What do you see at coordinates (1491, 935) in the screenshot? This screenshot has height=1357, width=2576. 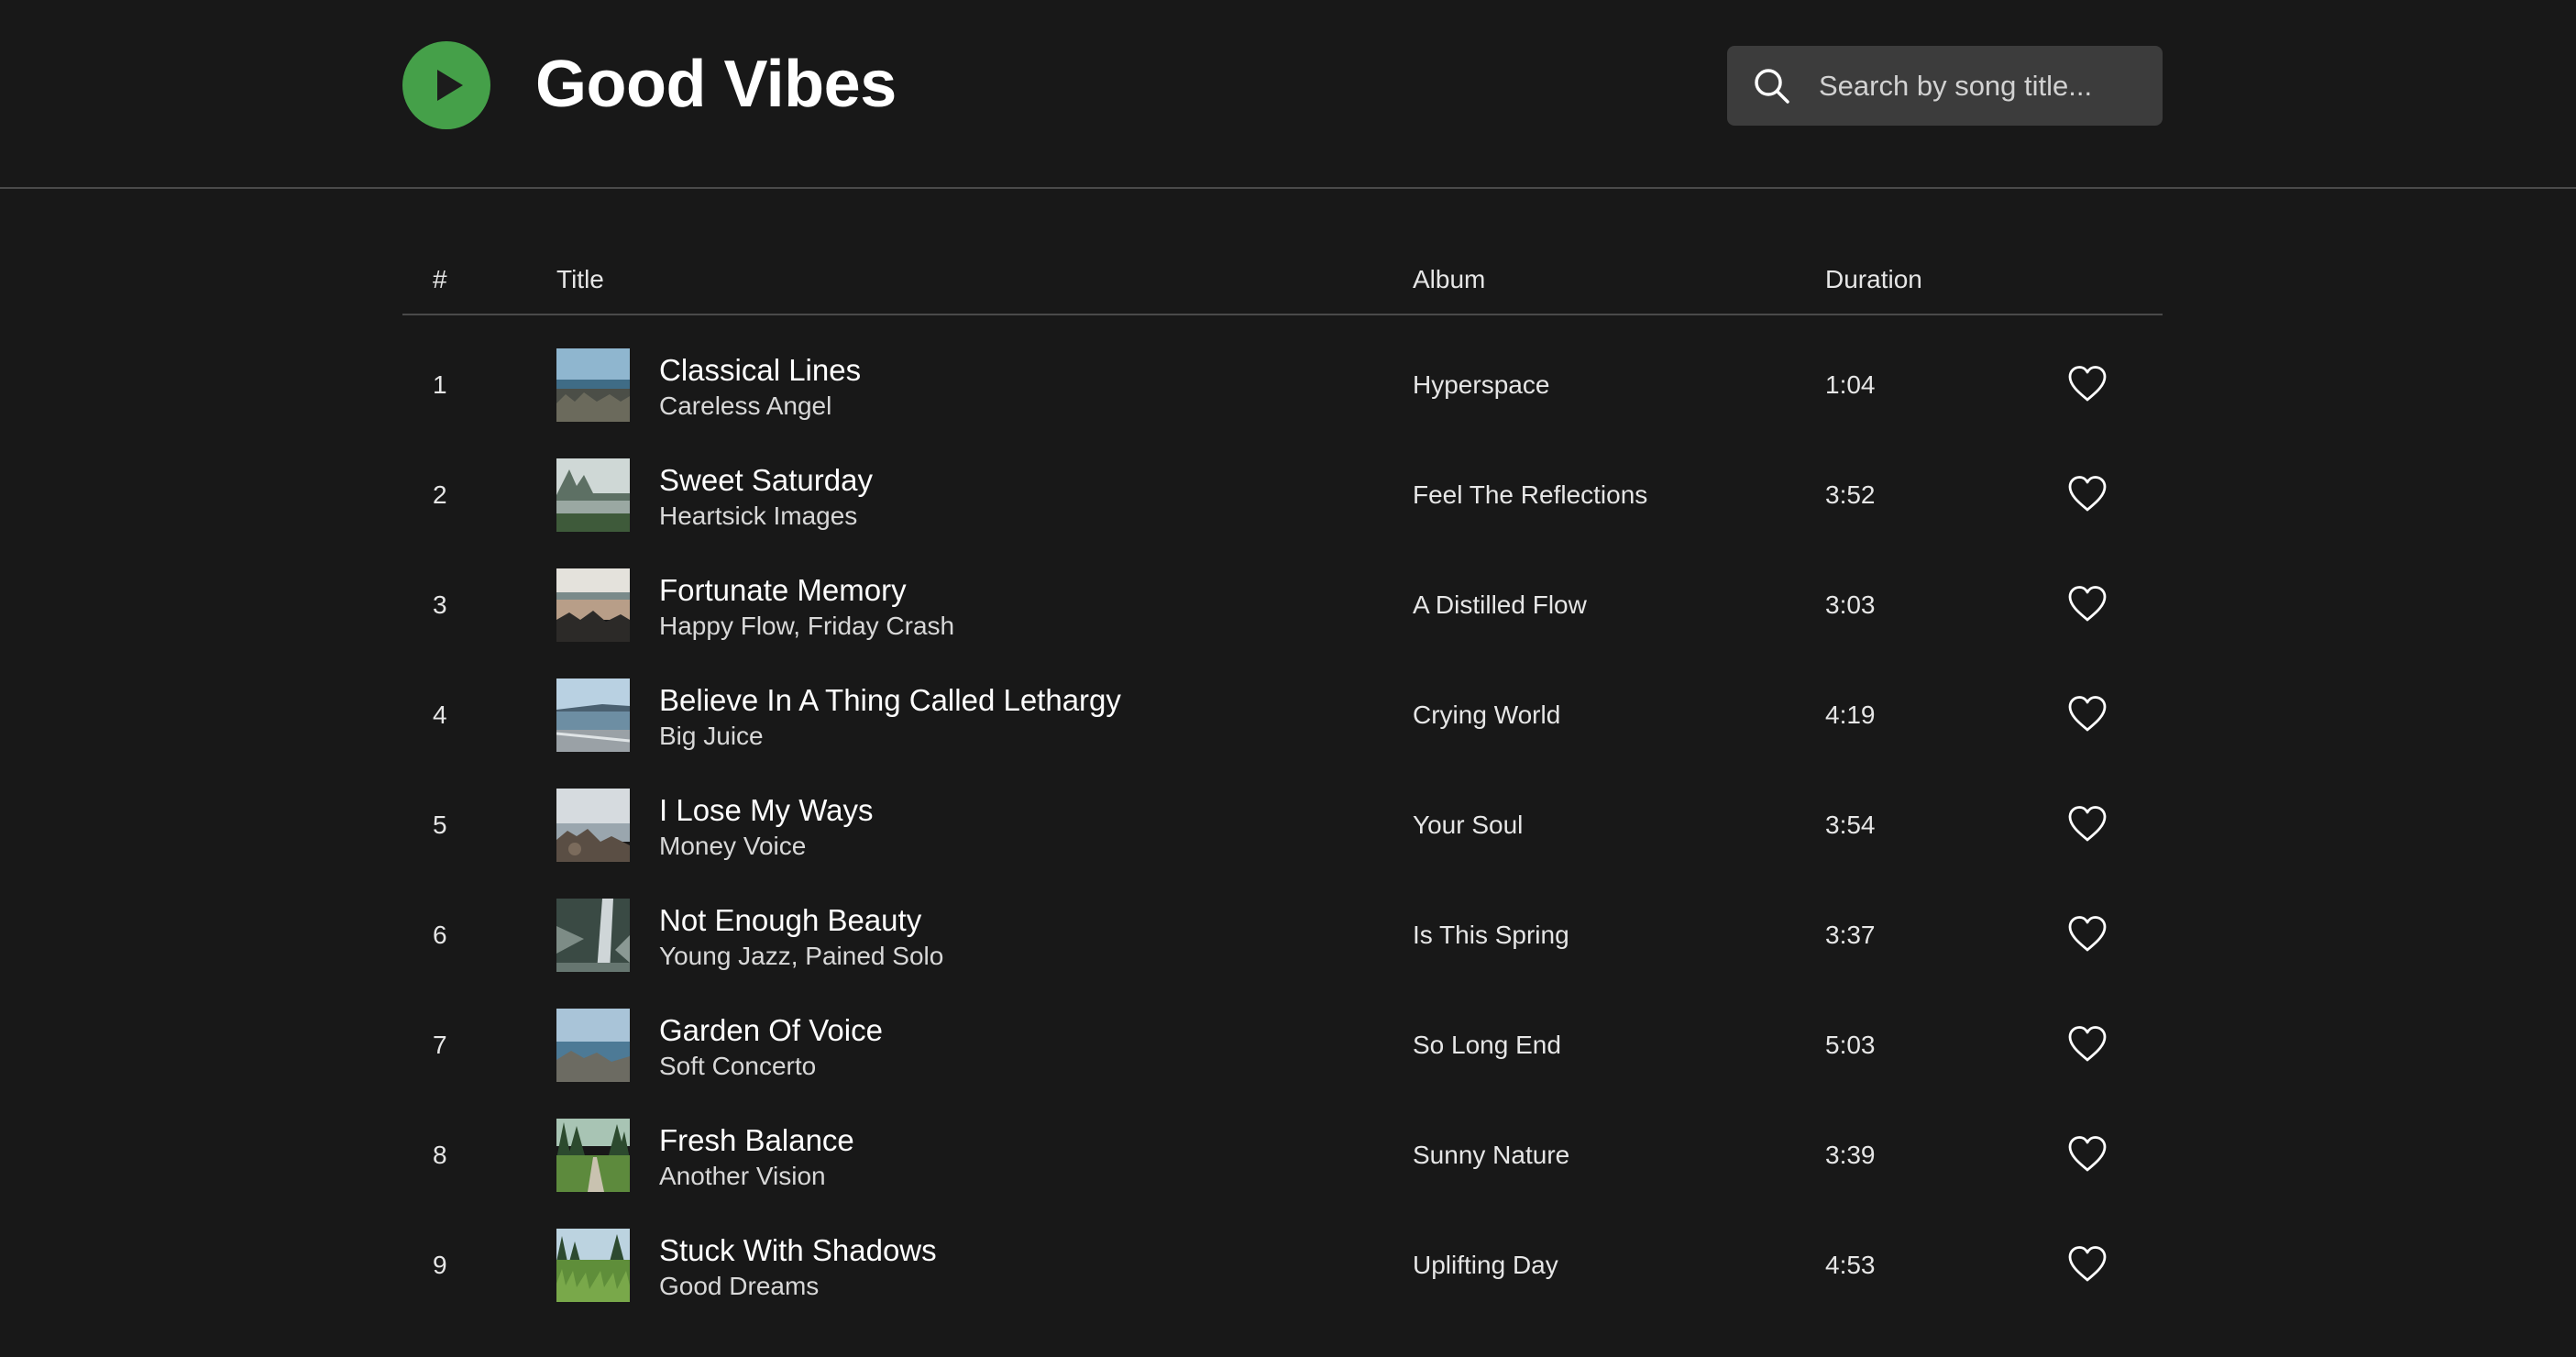 I see `song-album: Is This Spring` at bounding box center [1491, 935].